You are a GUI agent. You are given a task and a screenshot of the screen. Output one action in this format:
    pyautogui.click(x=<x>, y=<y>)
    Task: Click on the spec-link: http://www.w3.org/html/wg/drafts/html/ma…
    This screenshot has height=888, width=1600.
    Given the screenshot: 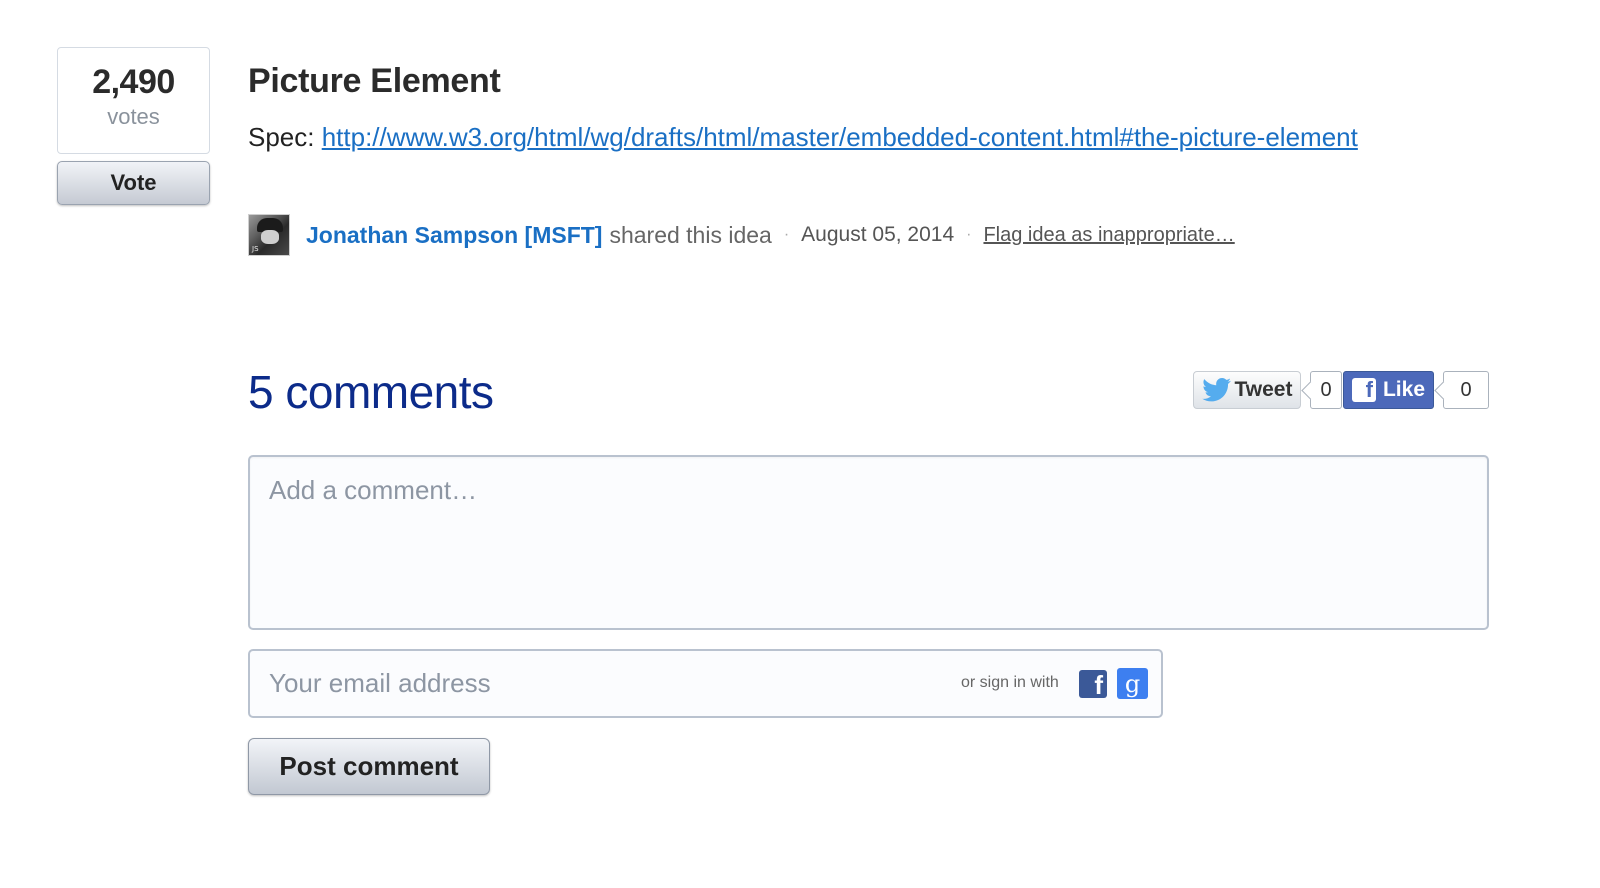 What is the action you would take?
    pyautogui.click(x=840, y=137)
    